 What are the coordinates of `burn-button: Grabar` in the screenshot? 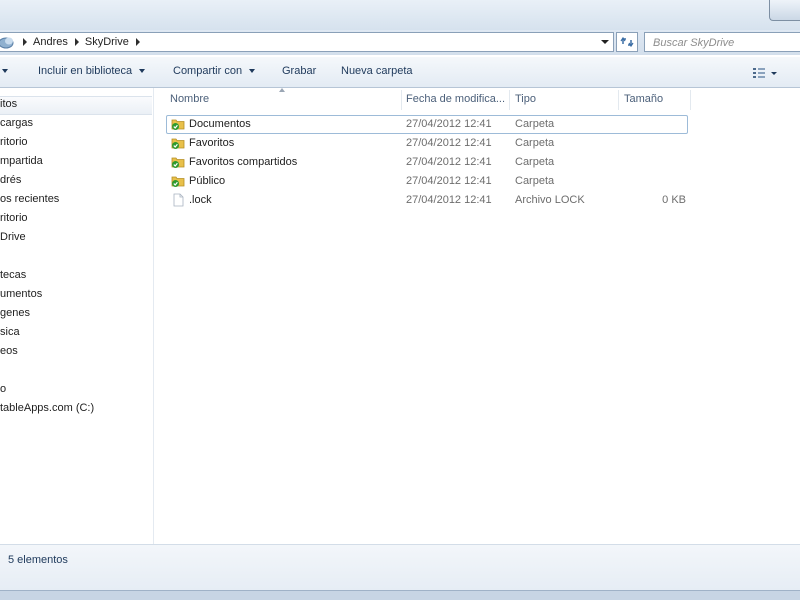 It's located at (299, 71).